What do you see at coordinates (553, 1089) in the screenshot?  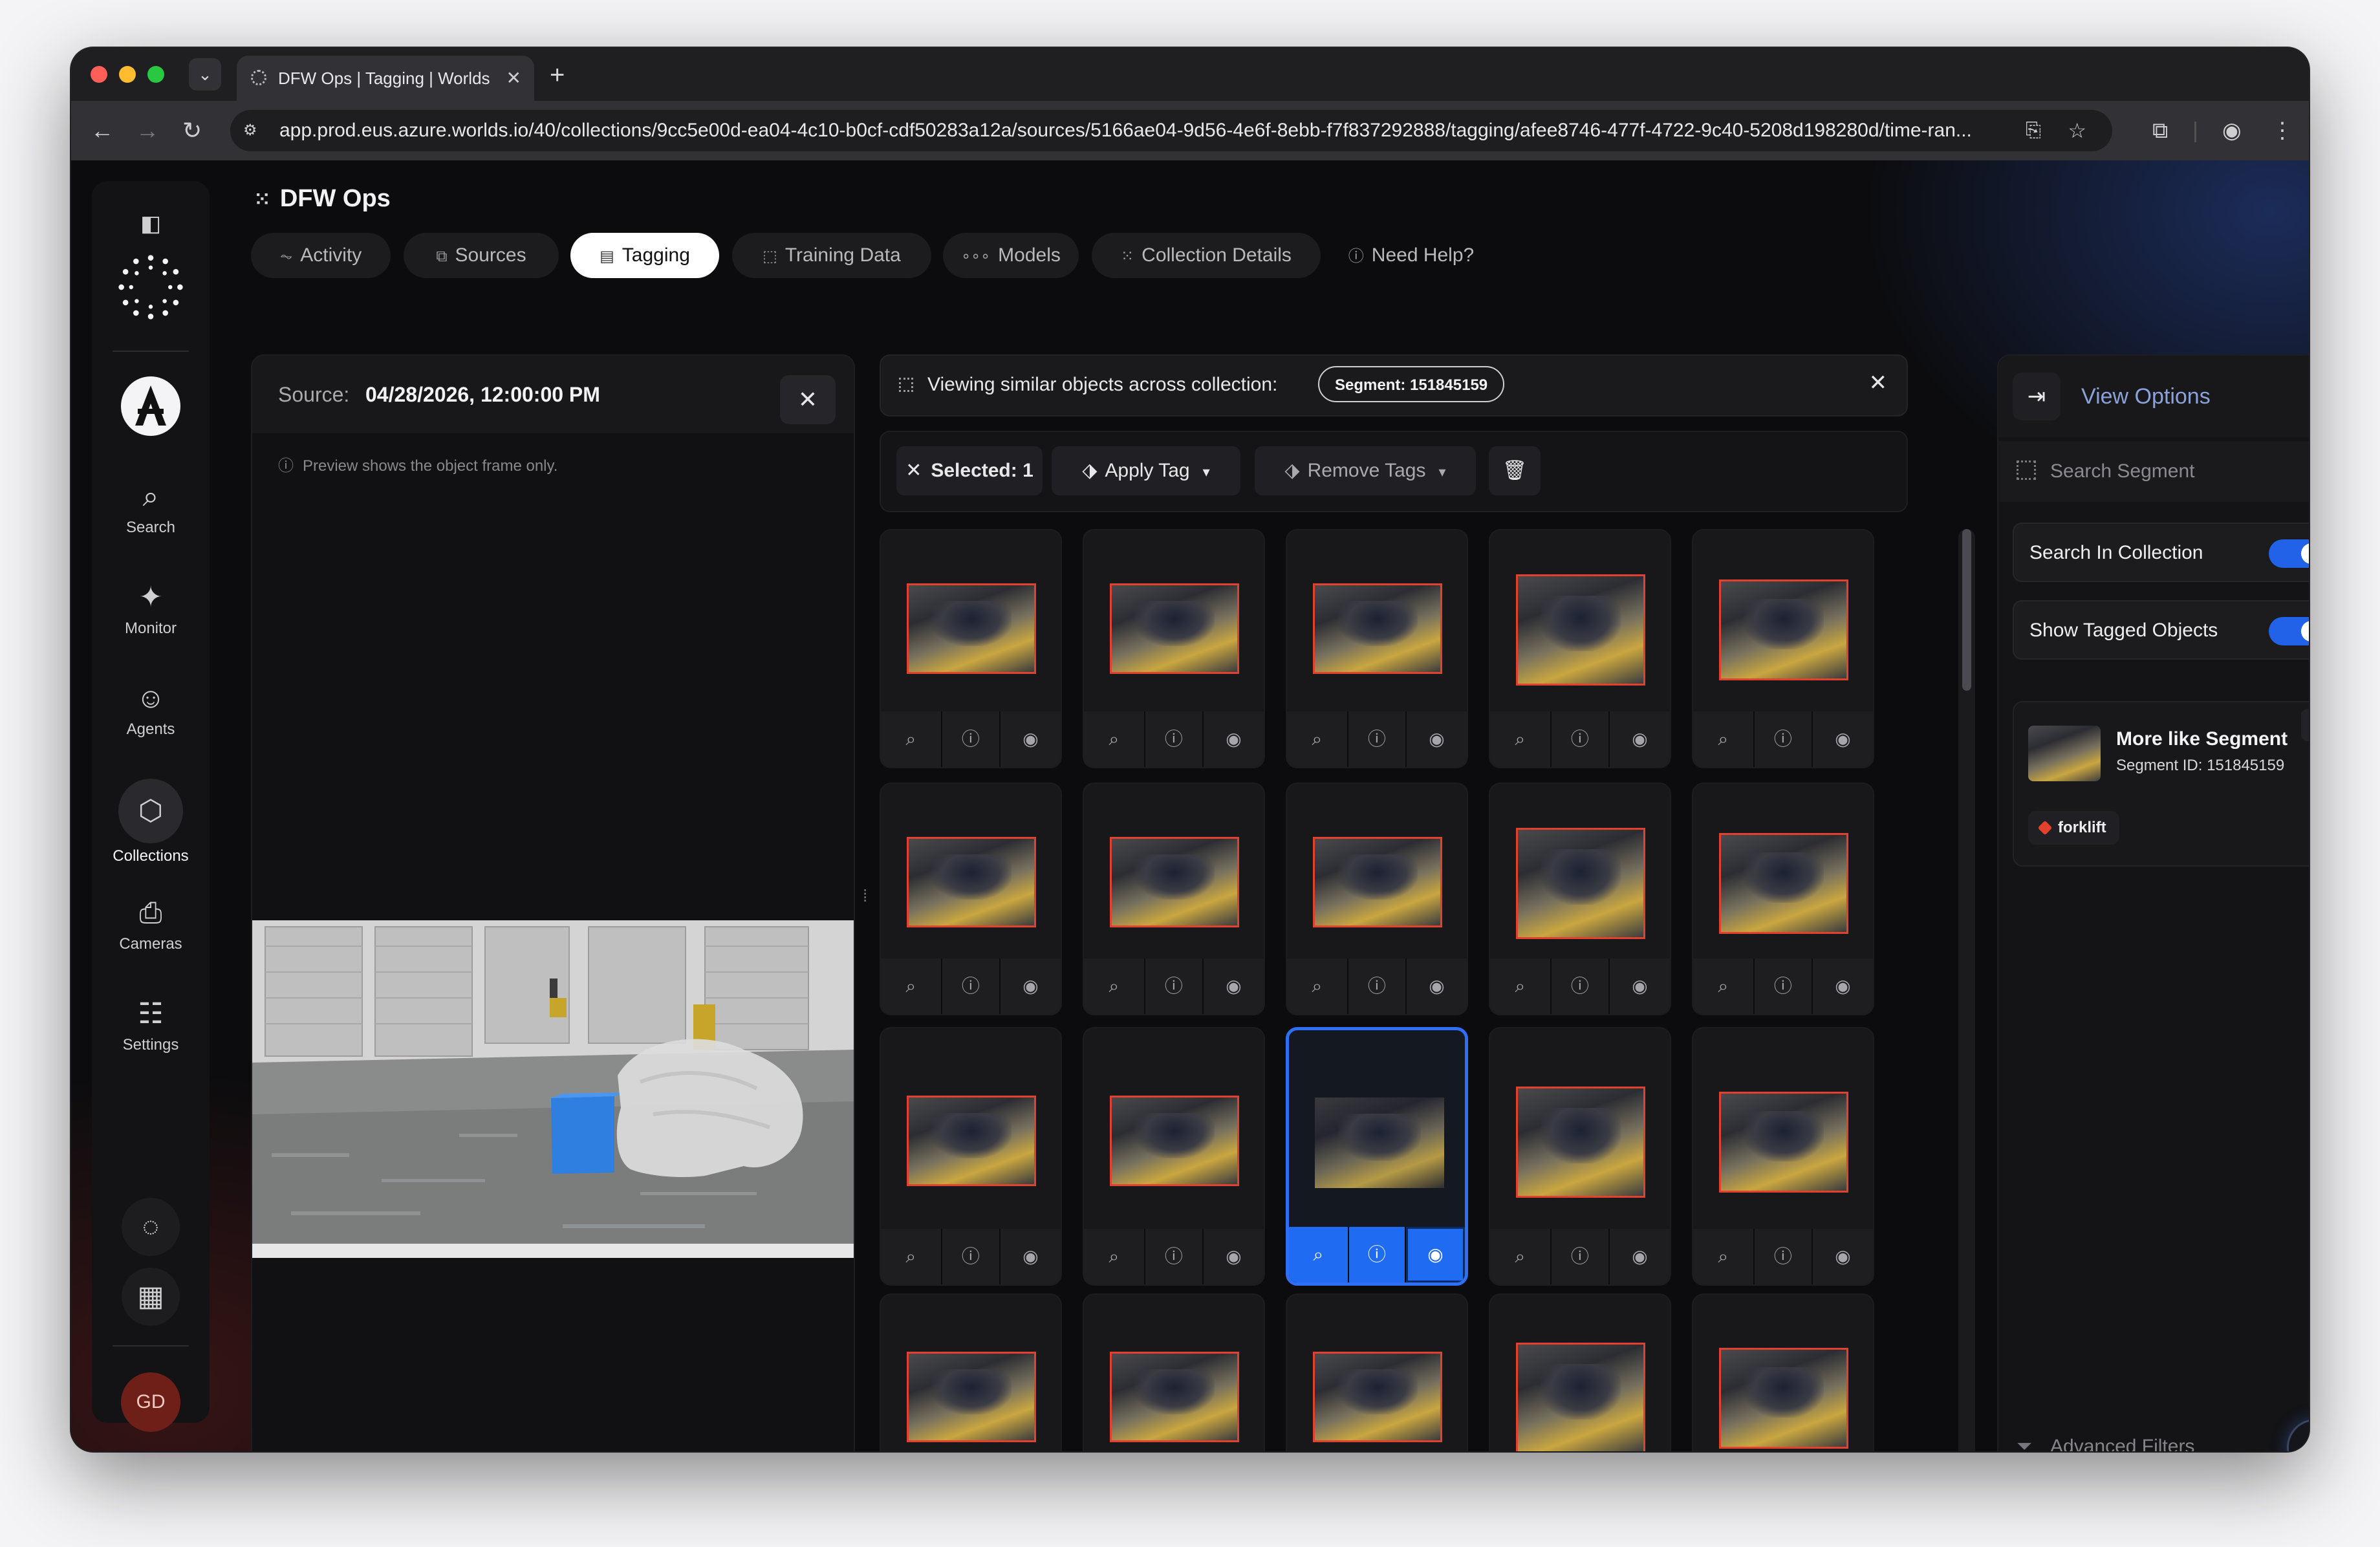 I see `source-frame-image` at bounding box center [553, 1089].